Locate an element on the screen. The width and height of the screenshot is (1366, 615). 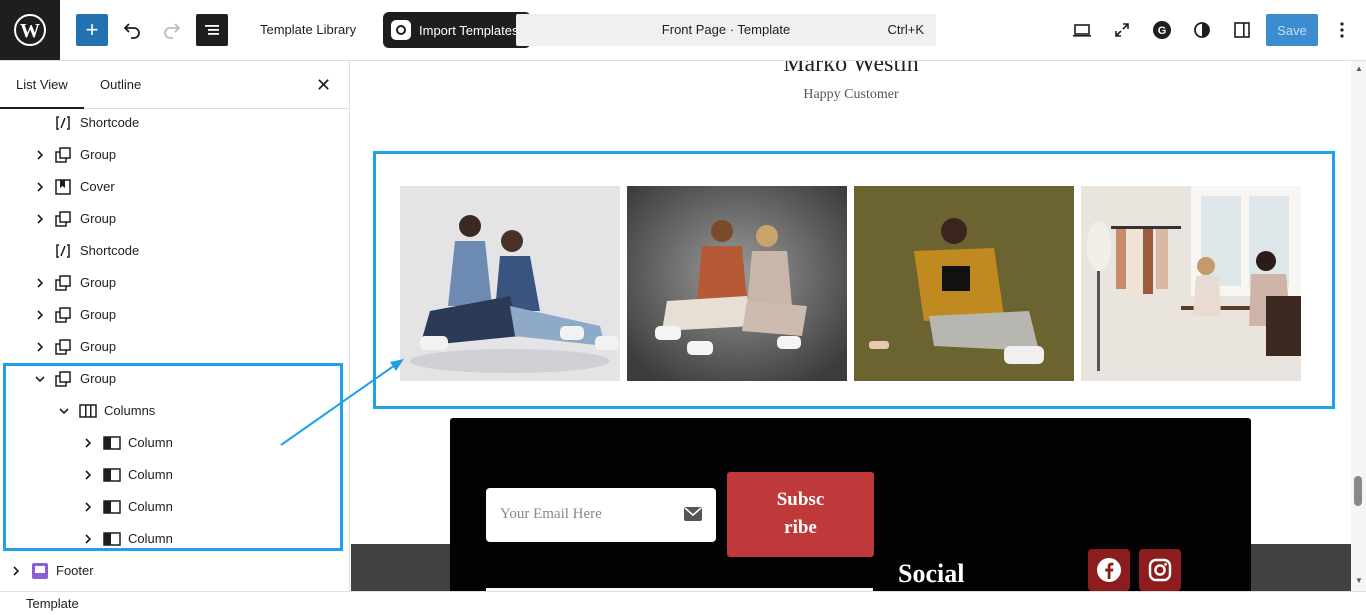
scroll-up-icon: ▲ is located at coordinates (1359, 68).